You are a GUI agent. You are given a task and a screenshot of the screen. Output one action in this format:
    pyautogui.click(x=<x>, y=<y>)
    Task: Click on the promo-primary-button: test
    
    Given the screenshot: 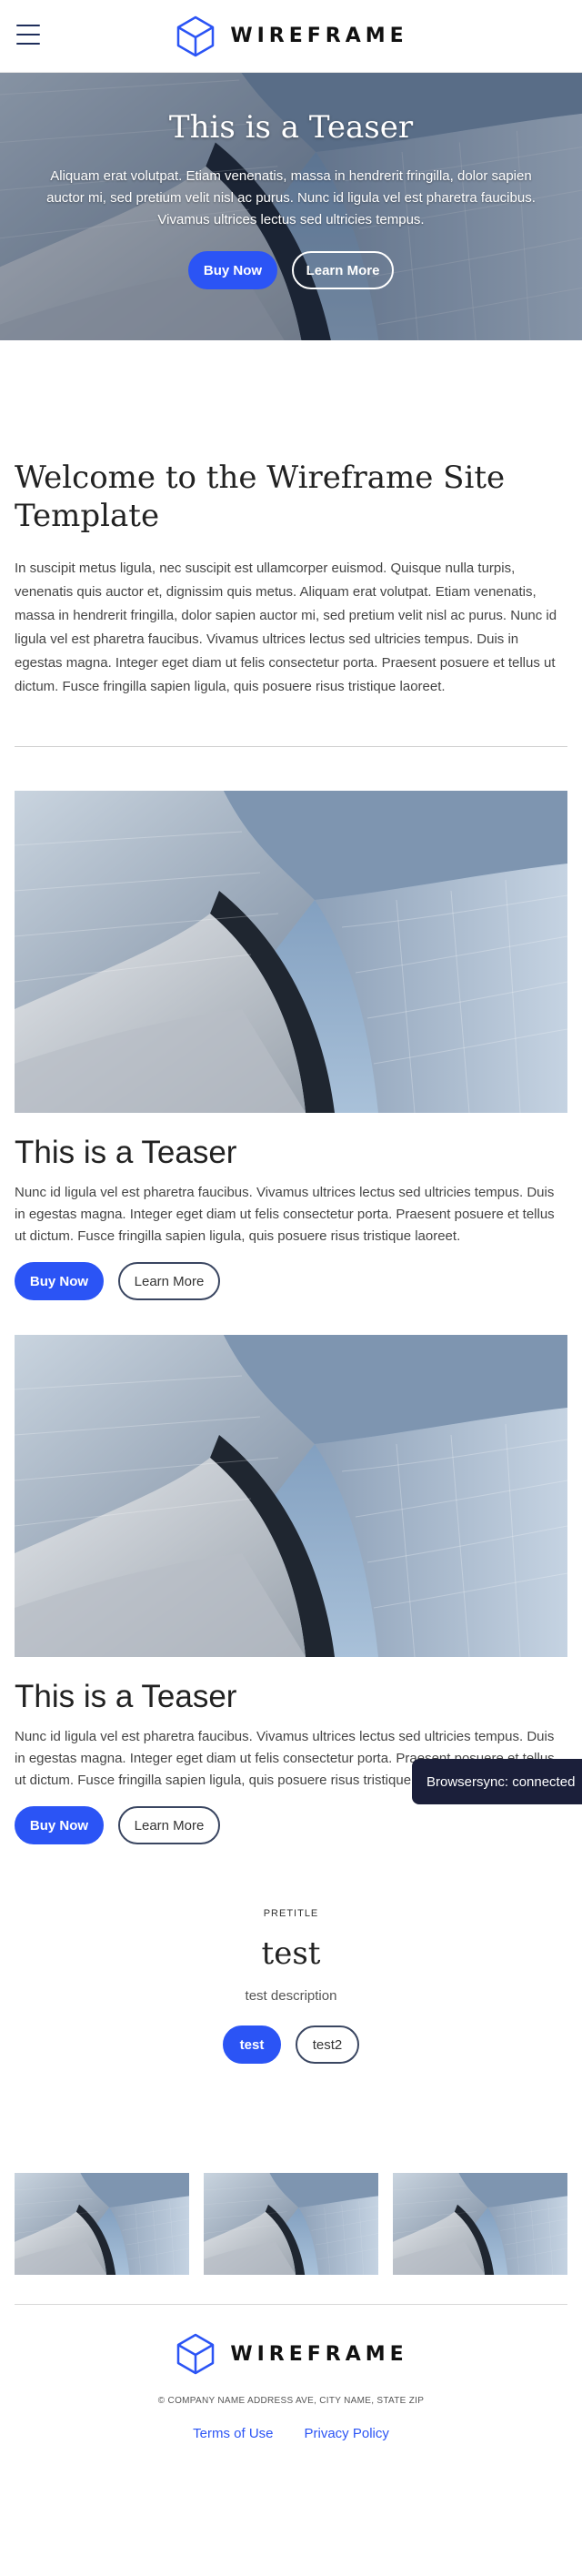 What is the action you would take?
    pyautogui.click(x=252, y=2044)
    